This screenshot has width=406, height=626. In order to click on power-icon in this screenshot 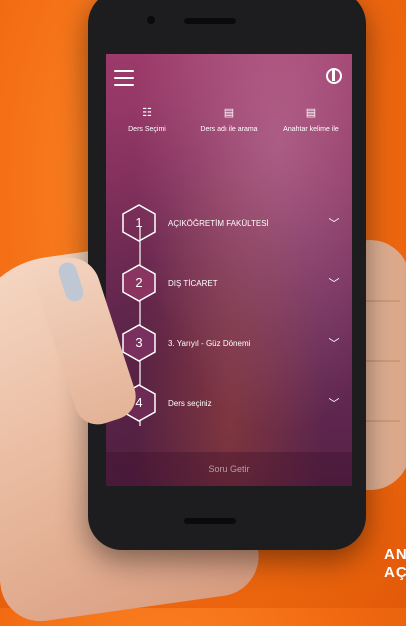, I will do `click(334, 76)`.